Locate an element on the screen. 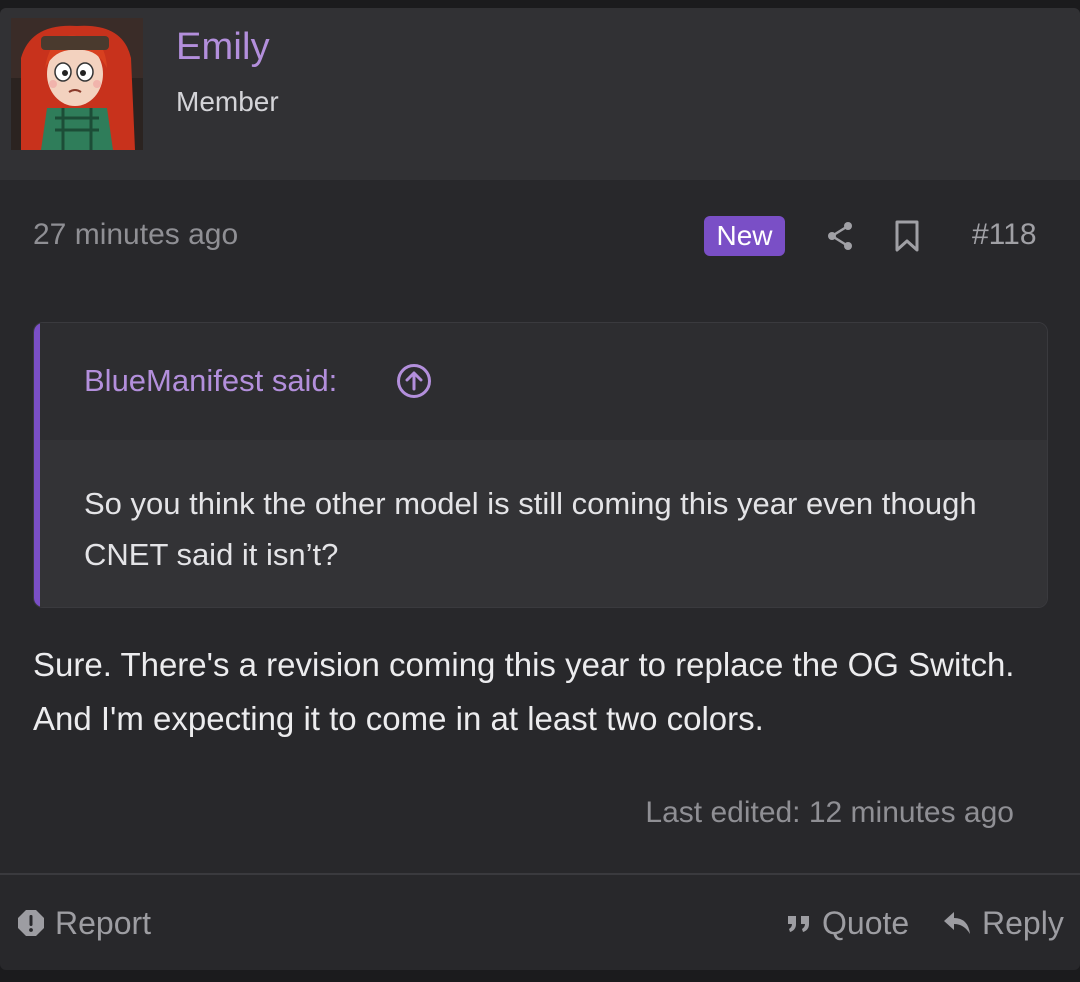 Image resolution: width=1080 pixels, height=982 pixels. report-button: Report is located at coordinates (84, 923).